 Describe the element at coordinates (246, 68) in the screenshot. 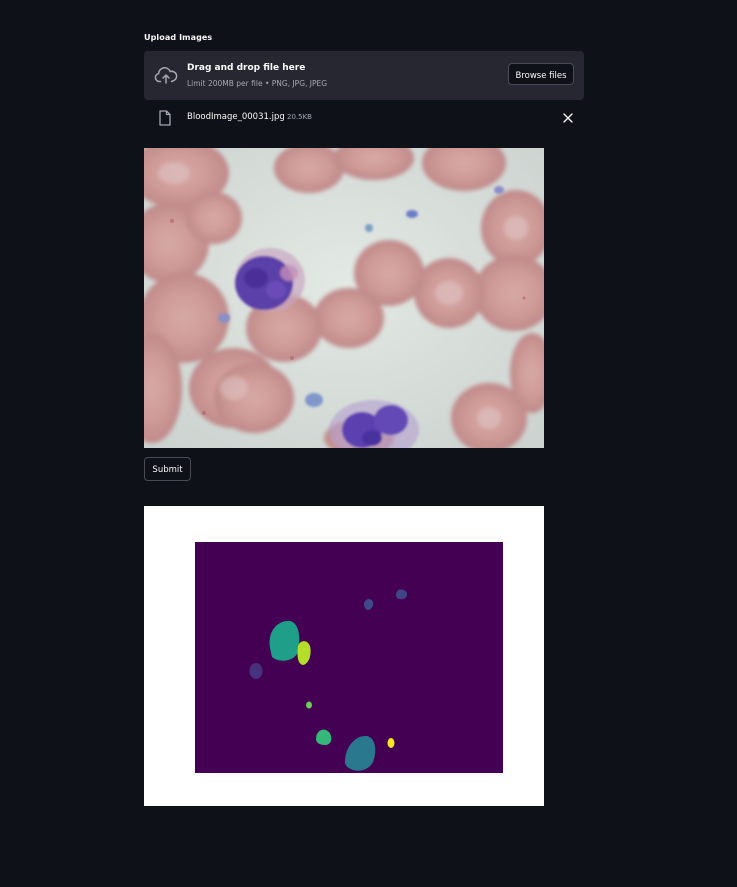

I see `dropzone-title: Drag and drop file here` at that location.